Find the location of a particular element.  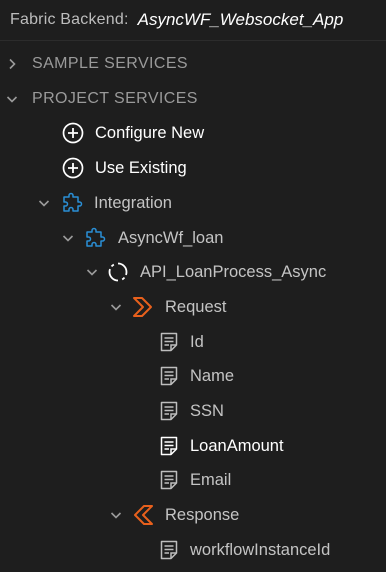

tree-item-project-services: PROJECT SERVICES is located at coordinates (193, 99).